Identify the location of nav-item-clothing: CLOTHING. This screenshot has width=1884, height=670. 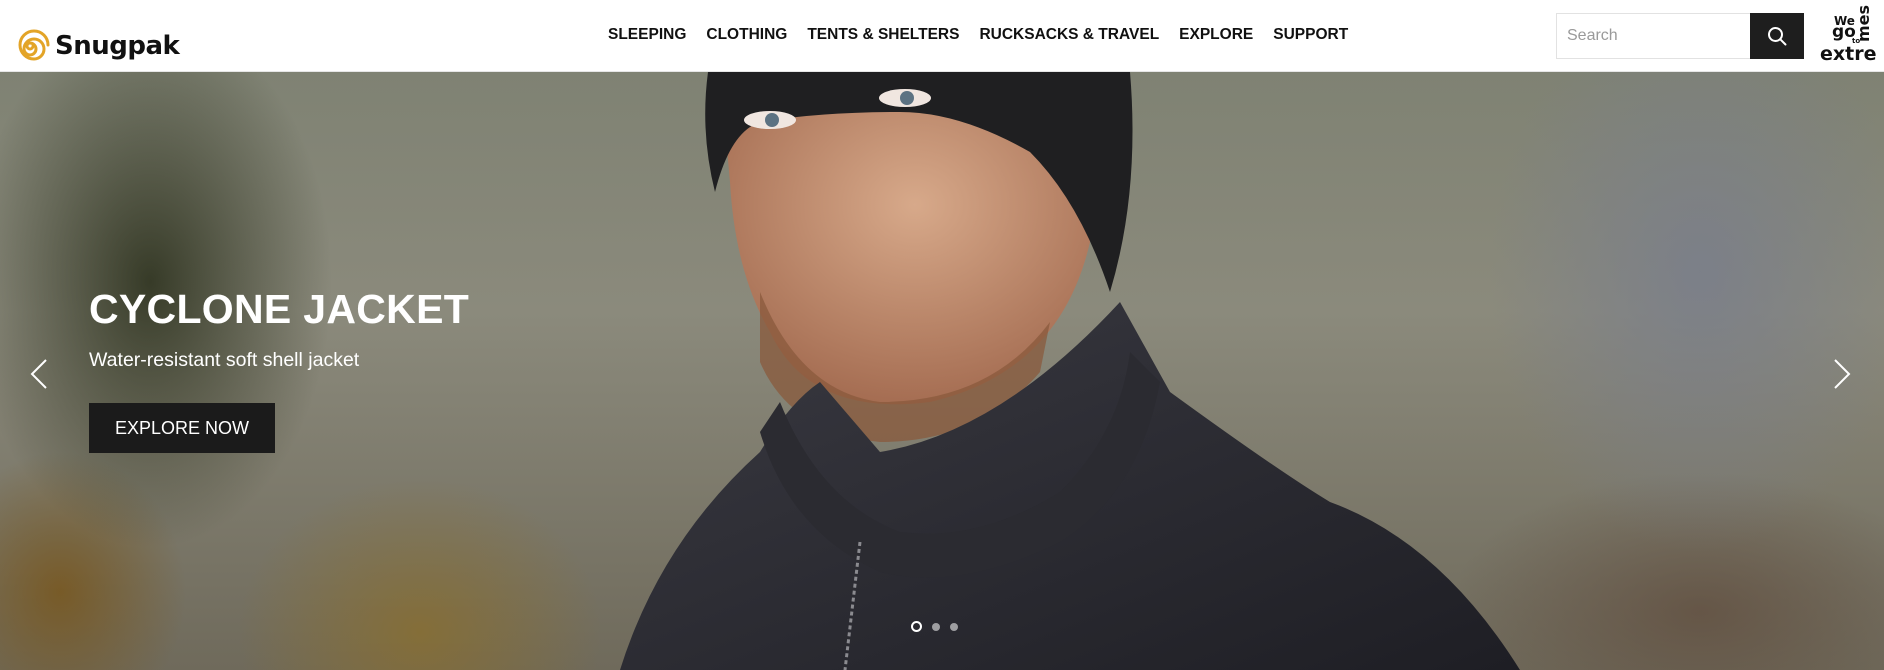
(746, 35).